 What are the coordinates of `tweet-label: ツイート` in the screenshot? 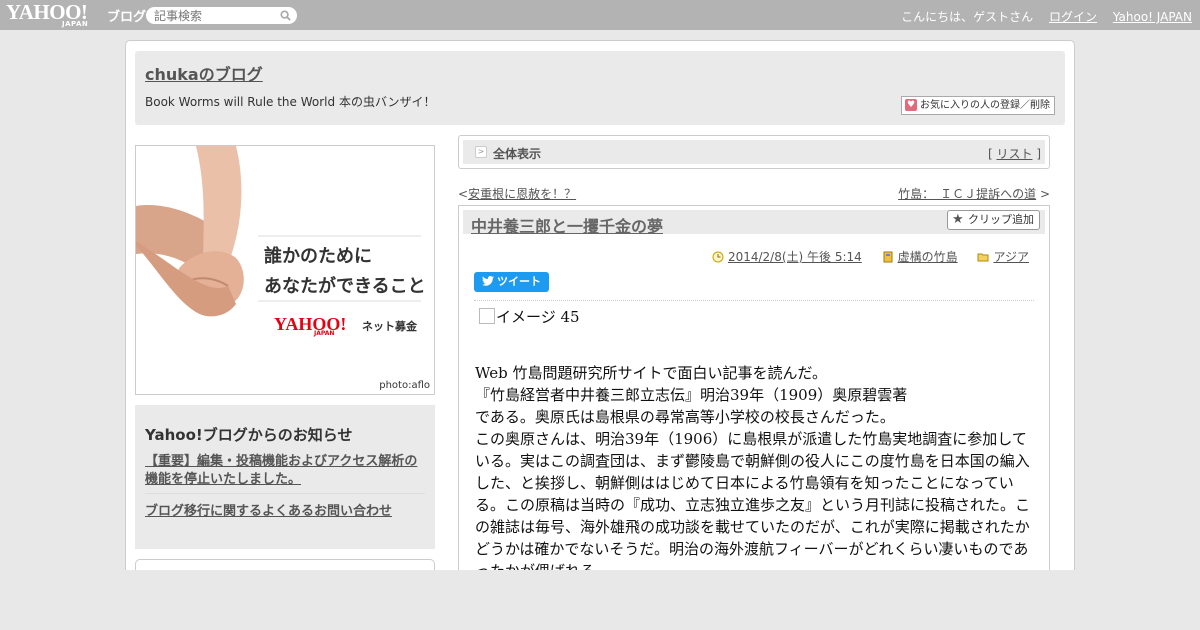 It's located at (519, 281).